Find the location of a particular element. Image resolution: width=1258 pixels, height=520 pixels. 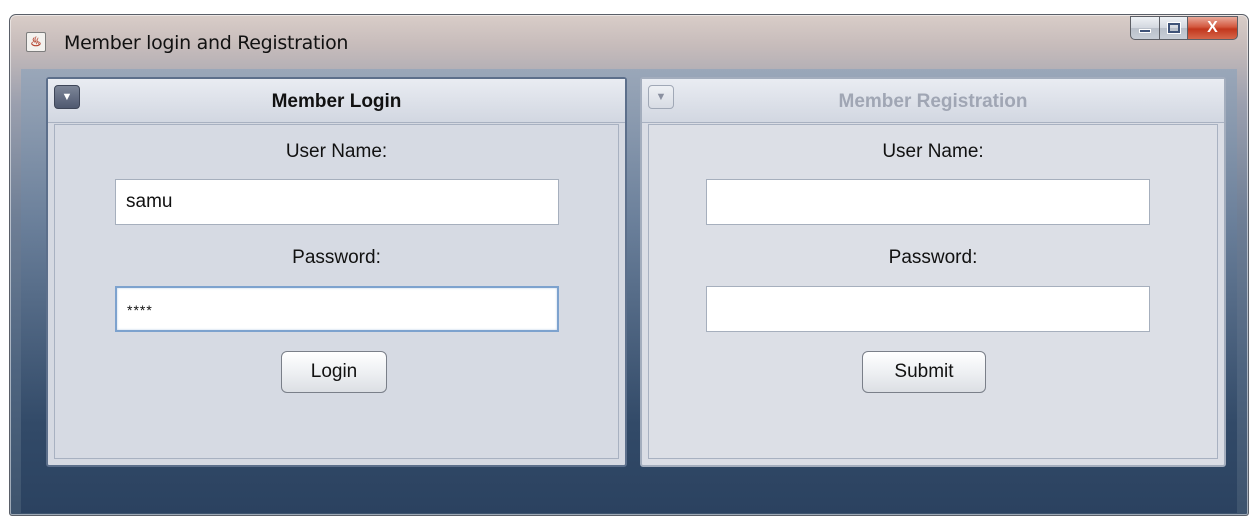

java-cup-icon: ♨ is located at coordinates (36, 42).